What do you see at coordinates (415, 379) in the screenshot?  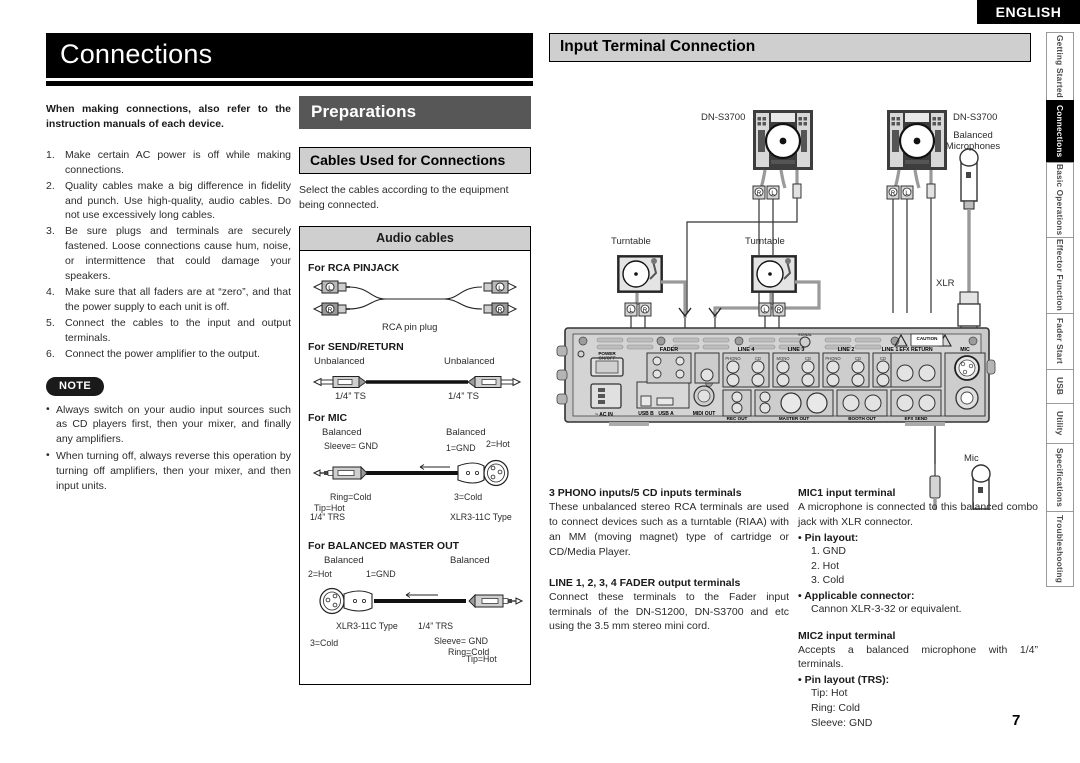 I see `cable-sendreturn-figure: Unbalanced Unbalanced 1/4” TS 1/4” TS` at bounding box center [415, 379].